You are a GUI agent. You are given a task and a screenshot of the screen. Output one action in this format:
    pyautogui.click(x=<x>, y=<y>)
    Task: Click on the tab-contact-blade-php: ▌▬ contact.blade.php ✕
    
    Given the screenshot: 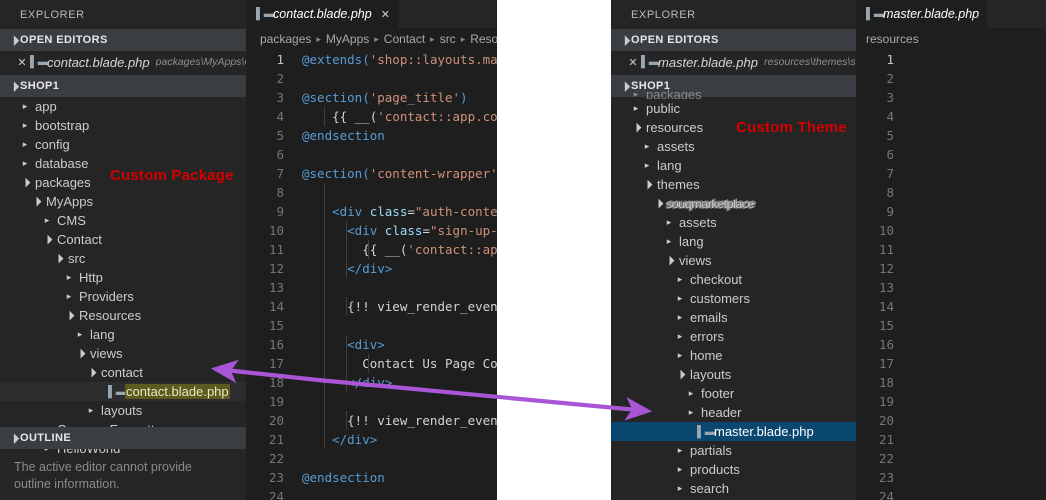 What is the action you would take?
    pyautogui.click(x=322, y=14)
    